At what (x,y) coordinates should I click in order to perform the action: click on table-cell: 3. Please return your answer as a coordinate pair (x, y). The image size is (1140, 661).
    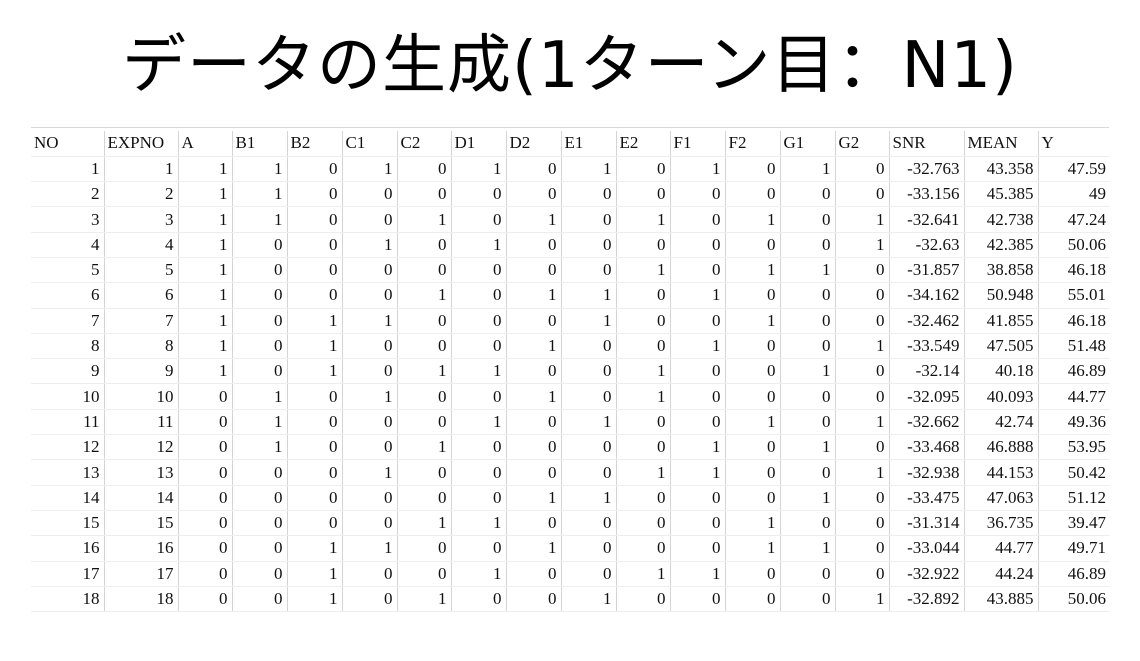
    Looking at the image, I should click on (67, 219).